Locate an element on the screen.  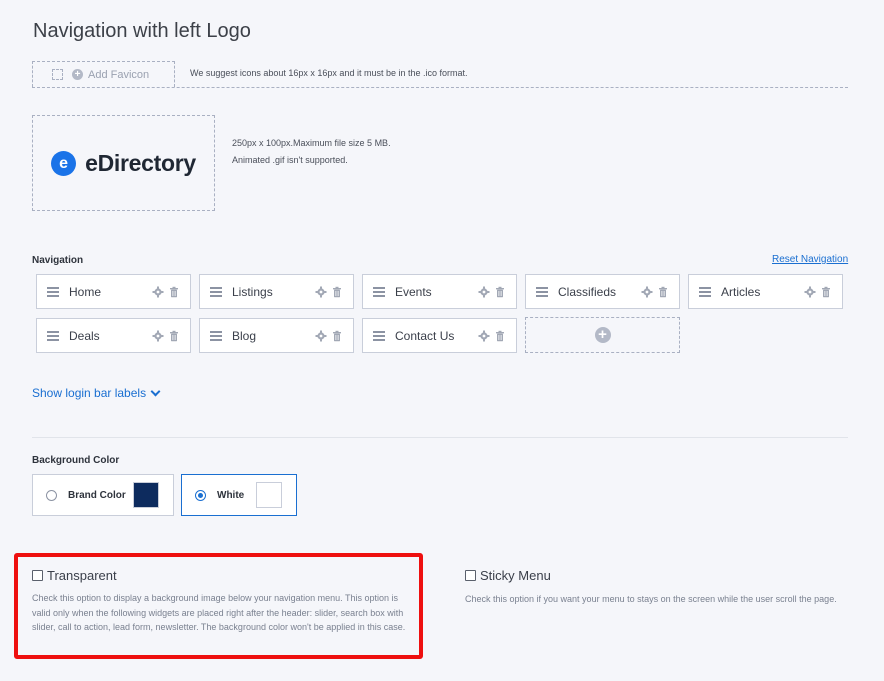
show-login-bar-labels-label: Show login bar labels is located at coordinates (89, 393).